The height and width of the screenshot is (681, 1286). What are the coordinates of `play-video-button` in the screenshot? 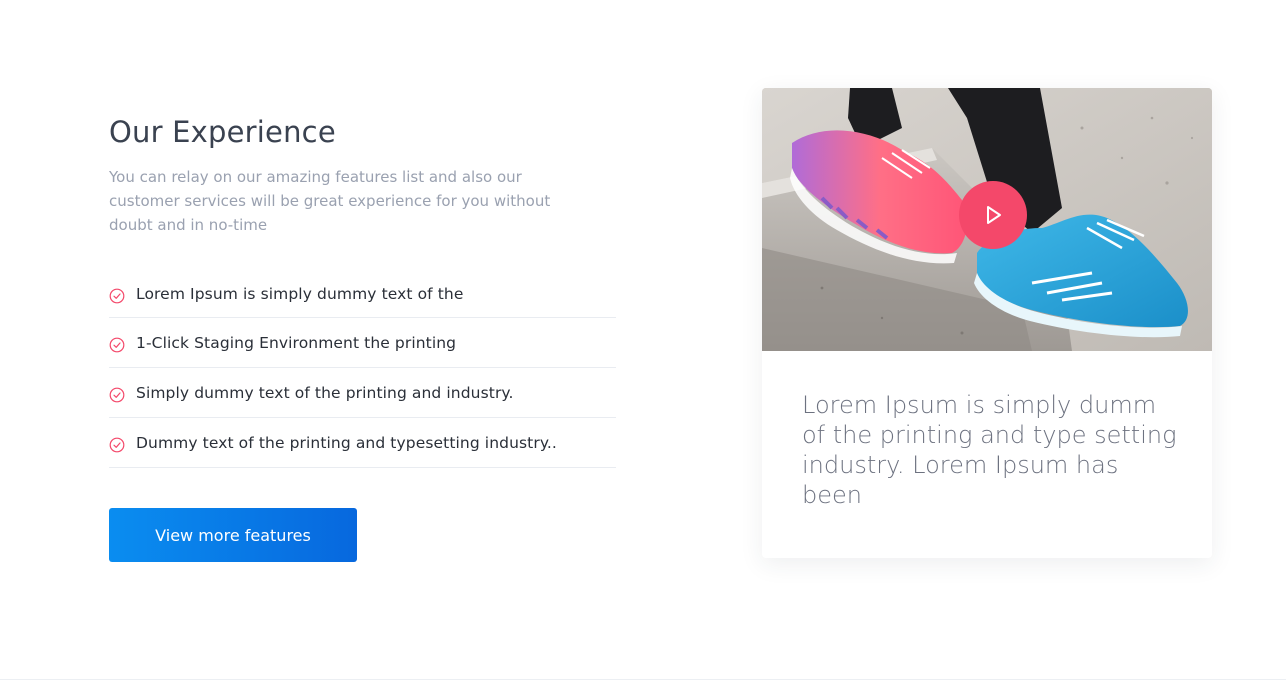 It's located at (993, 215).